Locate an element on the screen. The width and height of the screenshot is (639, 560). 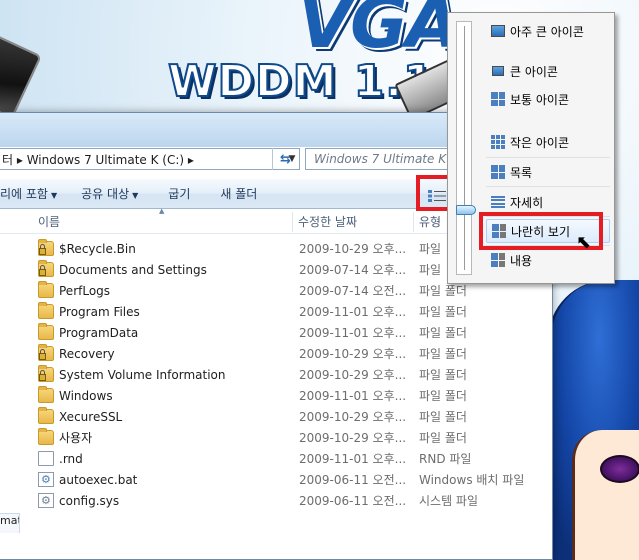
file-name: config.sys is located at coordinates (89, 500).